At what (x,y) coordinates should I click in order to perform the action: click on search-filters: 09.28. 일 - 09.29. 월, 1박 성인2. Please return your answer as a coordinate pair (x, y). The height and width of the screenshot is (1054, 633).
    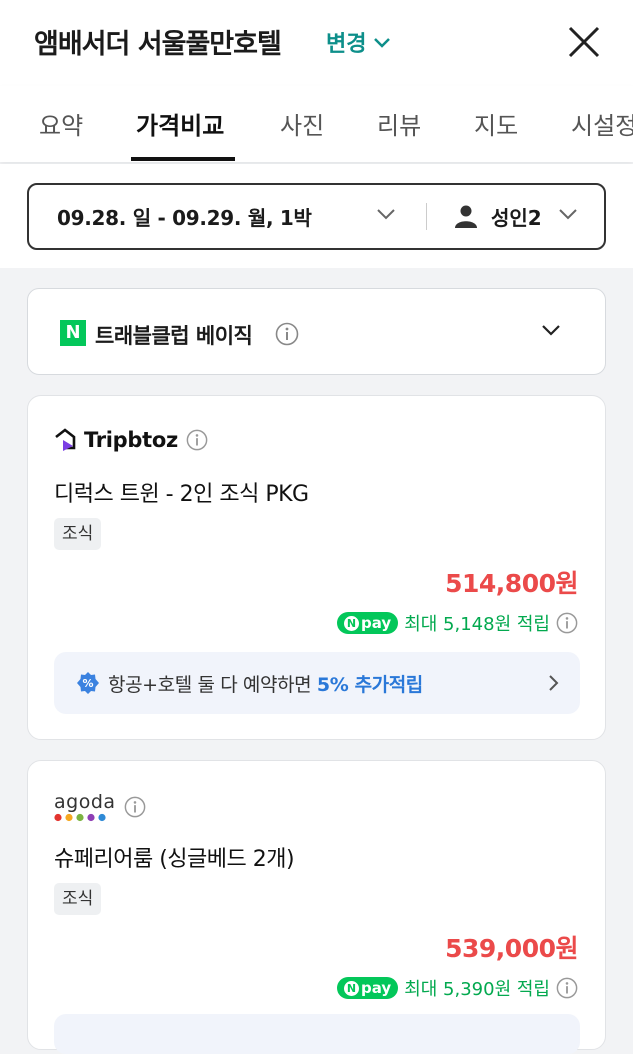
    Looking at the image, I should click on (316, 216).